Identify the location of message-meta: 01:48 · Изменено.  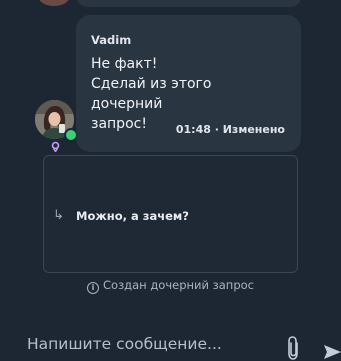
(230, 129).